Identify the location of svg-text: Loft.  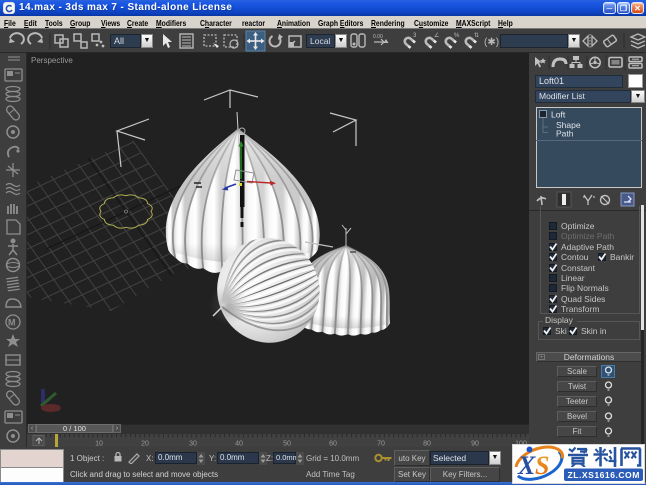
(558, 115).